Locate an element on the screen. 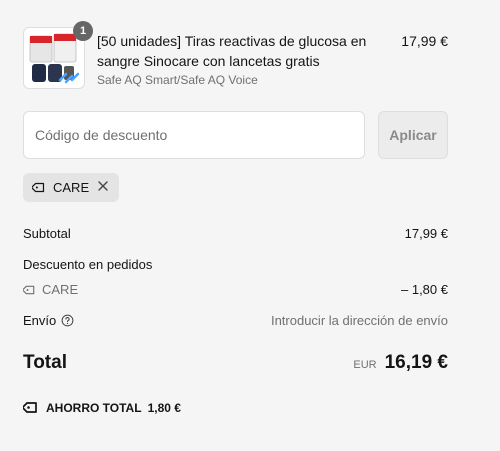  order-discount-label: Descuento en pedidos is located at coordinates (88, 264).